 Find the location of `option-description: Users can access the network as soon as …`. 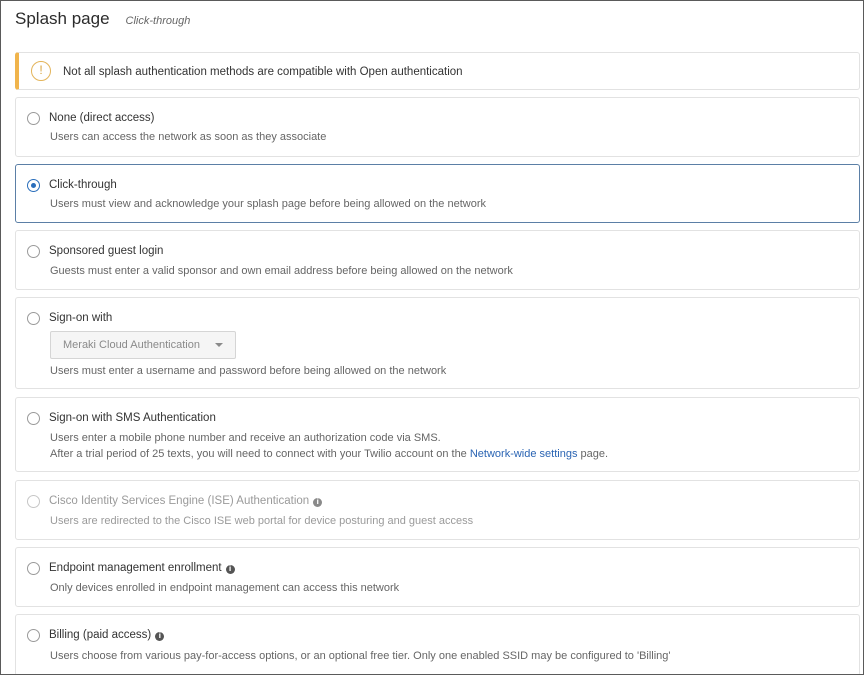

option-description: Users can access the network as soon as … is located at coordinates (188, 137).